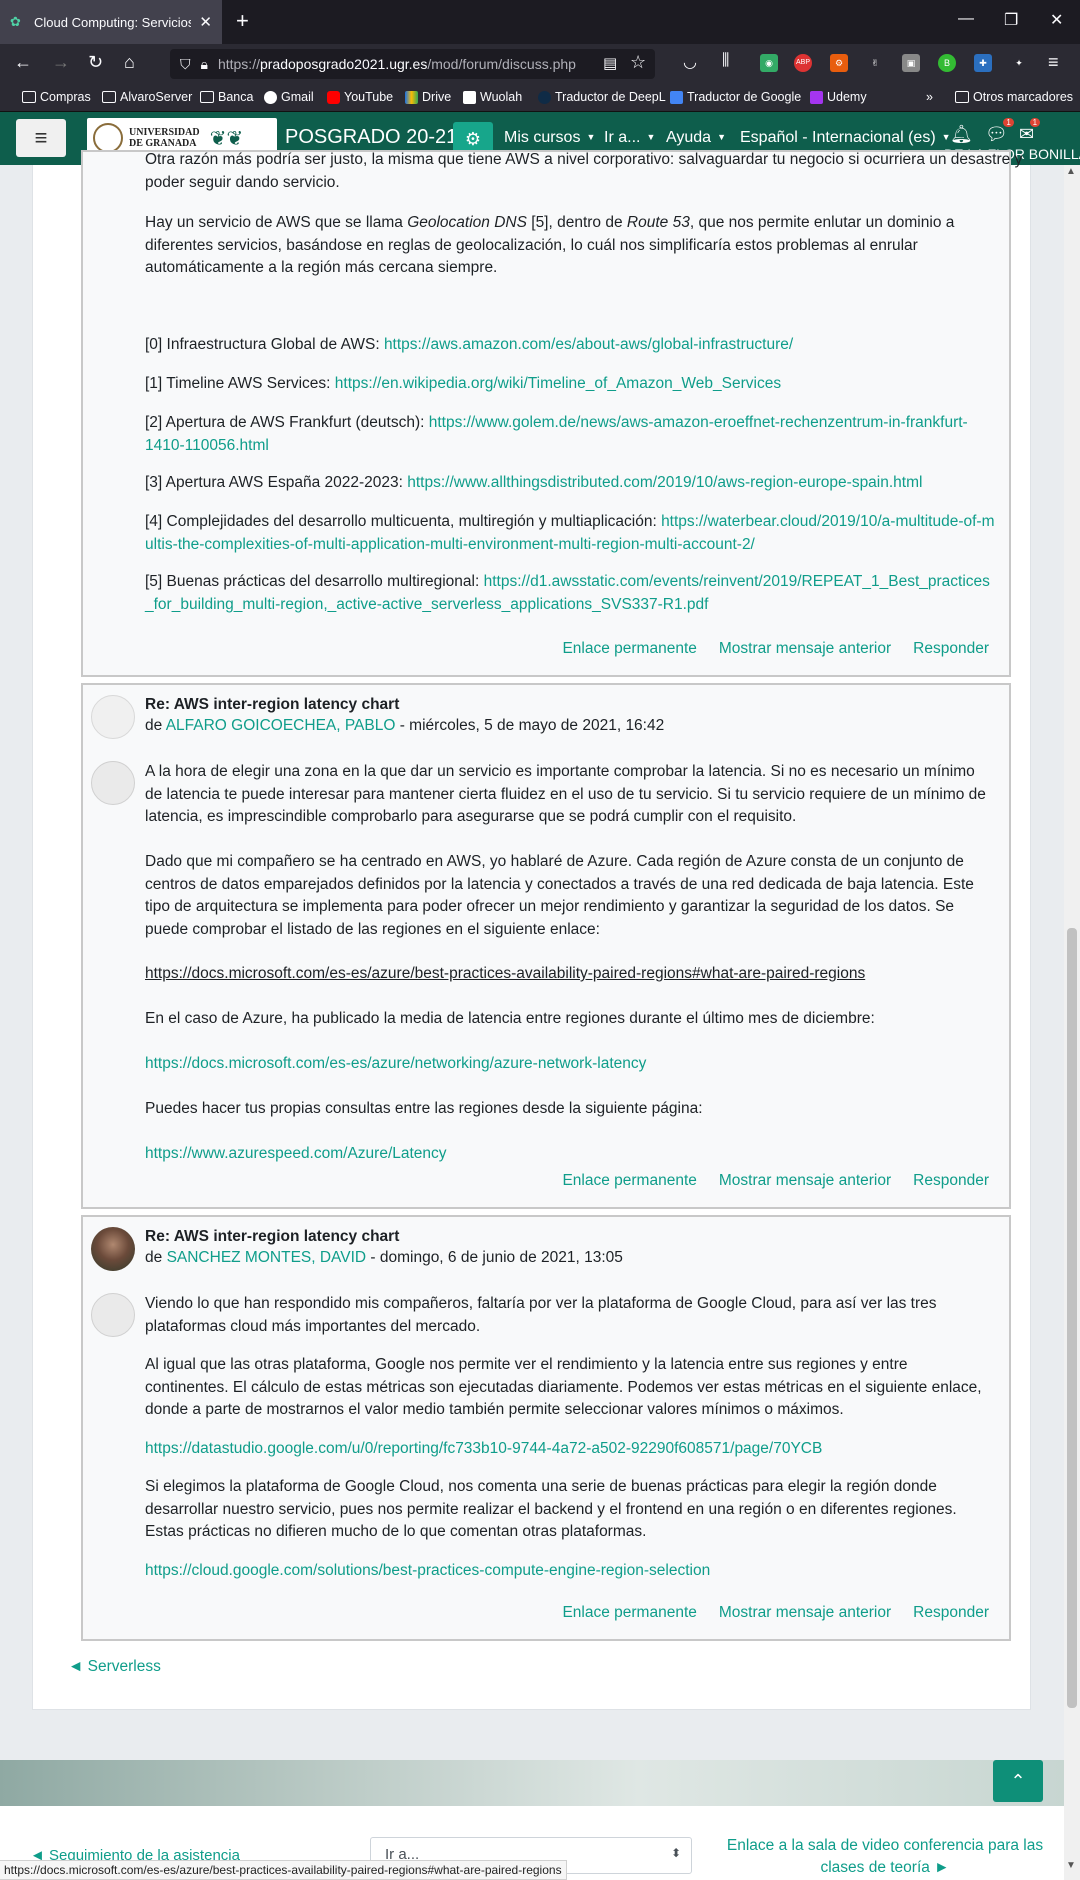  I want to click on other-bookmarks: Otros marcadores, so click(1014, 97).